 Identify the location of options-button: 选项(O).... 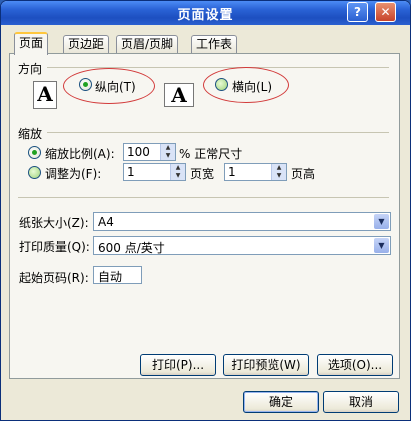
(355, 365).